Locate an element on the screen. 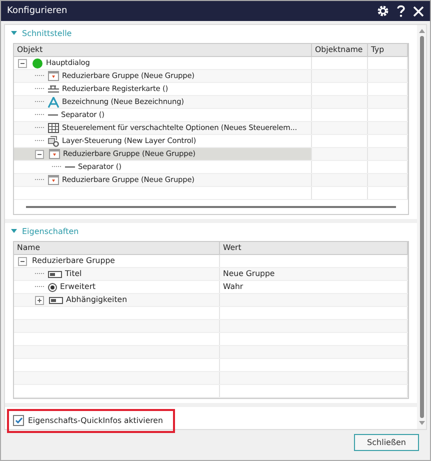  scroll-up-icon is located at coordinates (421, 31).